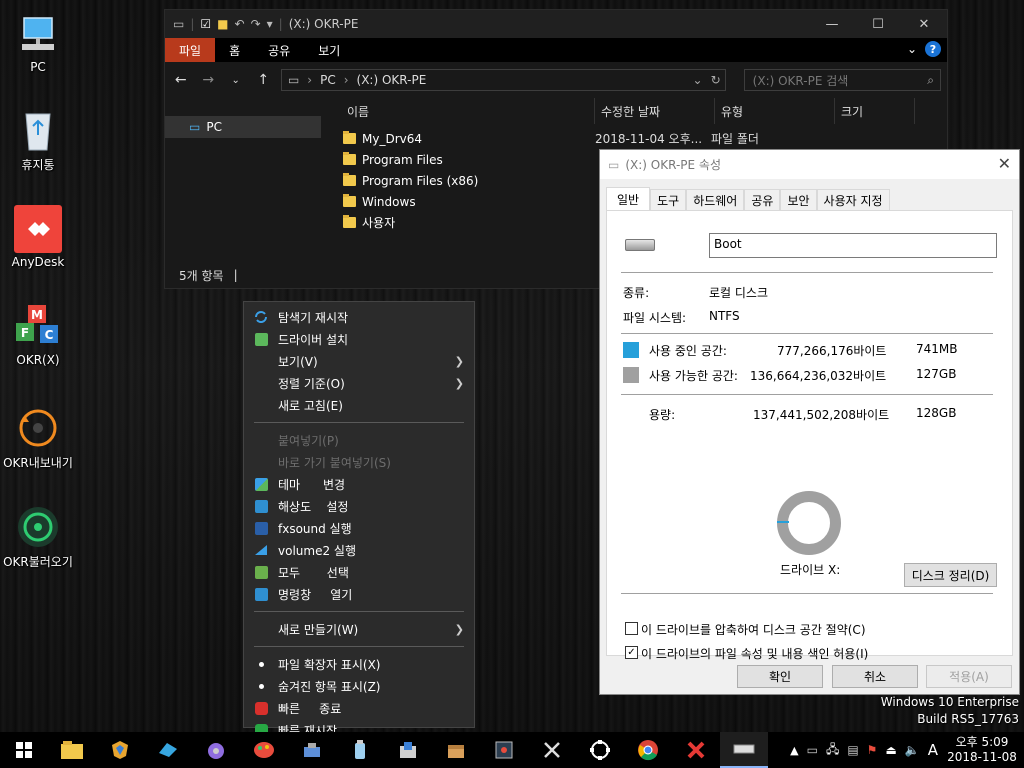 This screenshot has width=1024, height=768. I want to click on menu-item-change-theme: 테마 변경, so click(359, 484).